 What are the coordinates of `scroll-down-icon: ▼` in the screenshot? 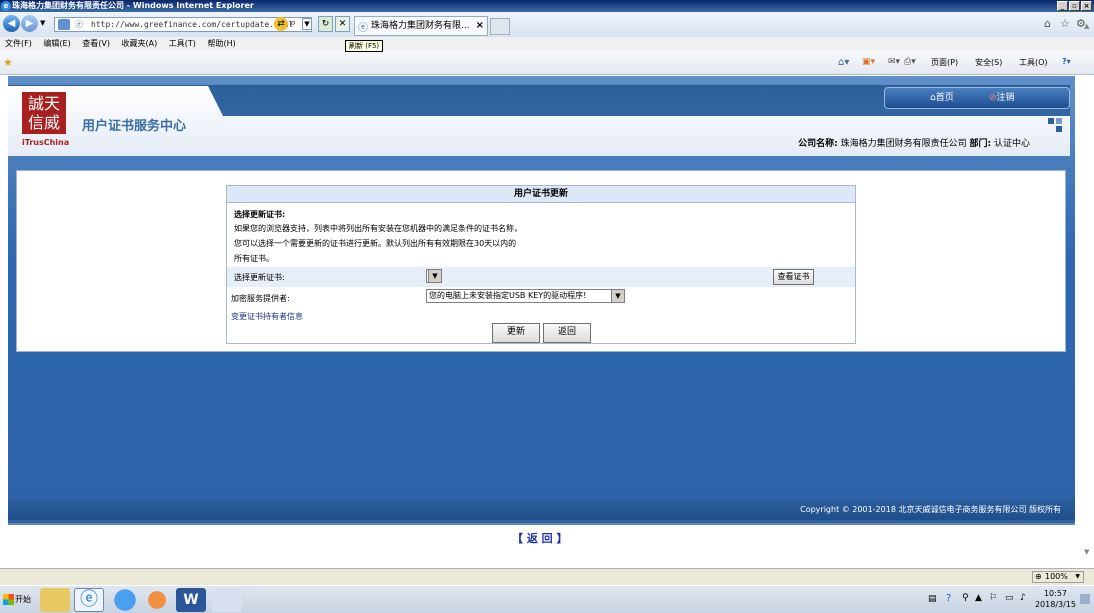 It's located at (1086, 552).